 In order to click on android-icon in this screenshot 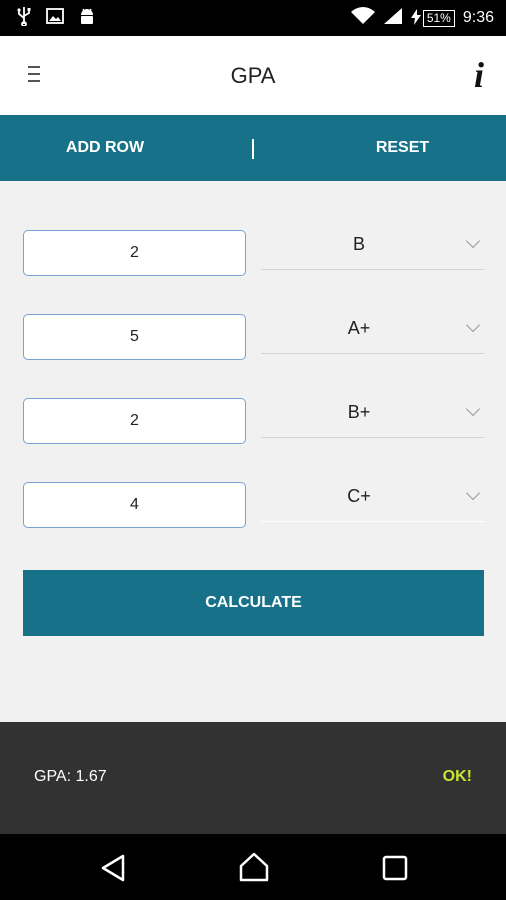, I will do `click(87, 18)`.